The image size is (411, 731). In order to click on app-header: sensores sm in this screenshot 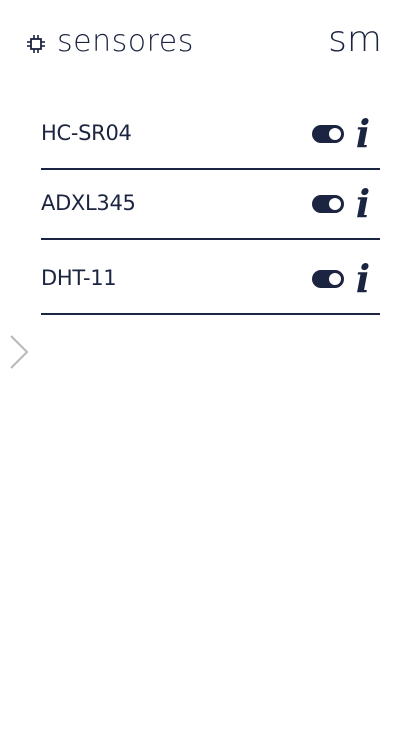, I will do `click(205, 45)`.